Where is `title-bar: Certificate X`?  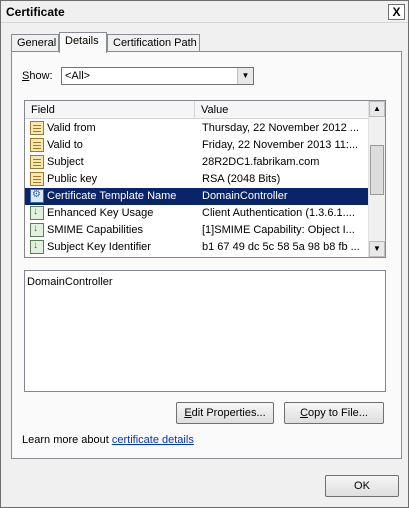
title-bar: Certificate X is located at coordinates (204, 12).